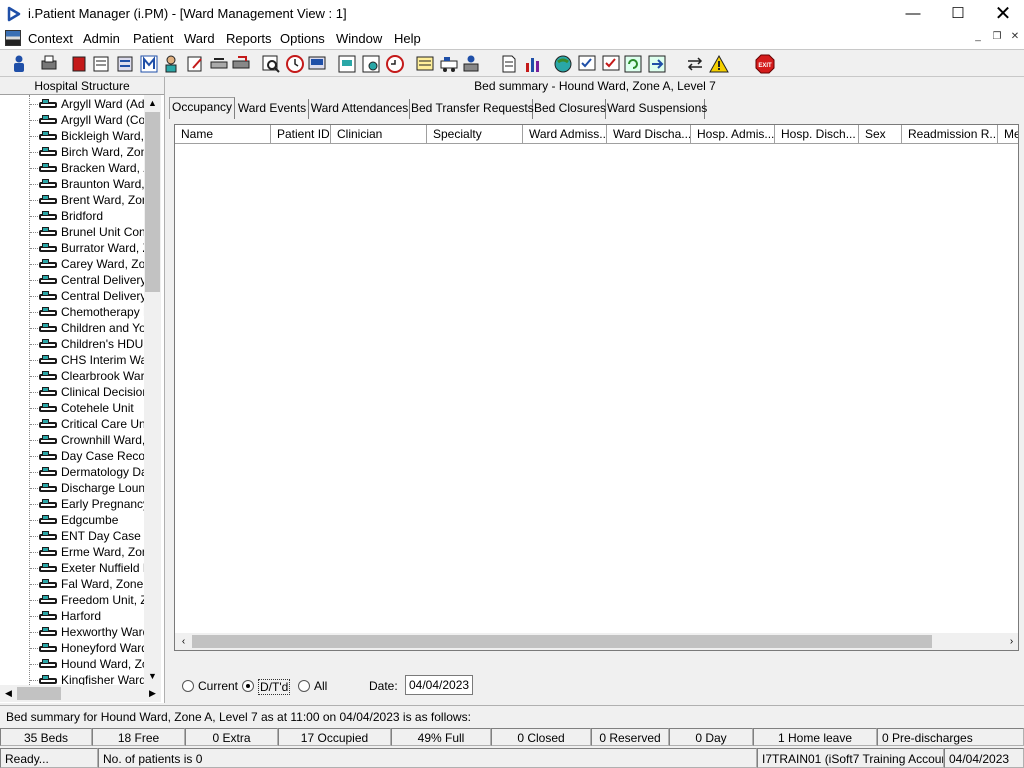 The width and height of the screenshot is (1024, 768). Describe the element at coordinates (1002, 14) in the screenshot. I see `close-button: ✕` at that location.